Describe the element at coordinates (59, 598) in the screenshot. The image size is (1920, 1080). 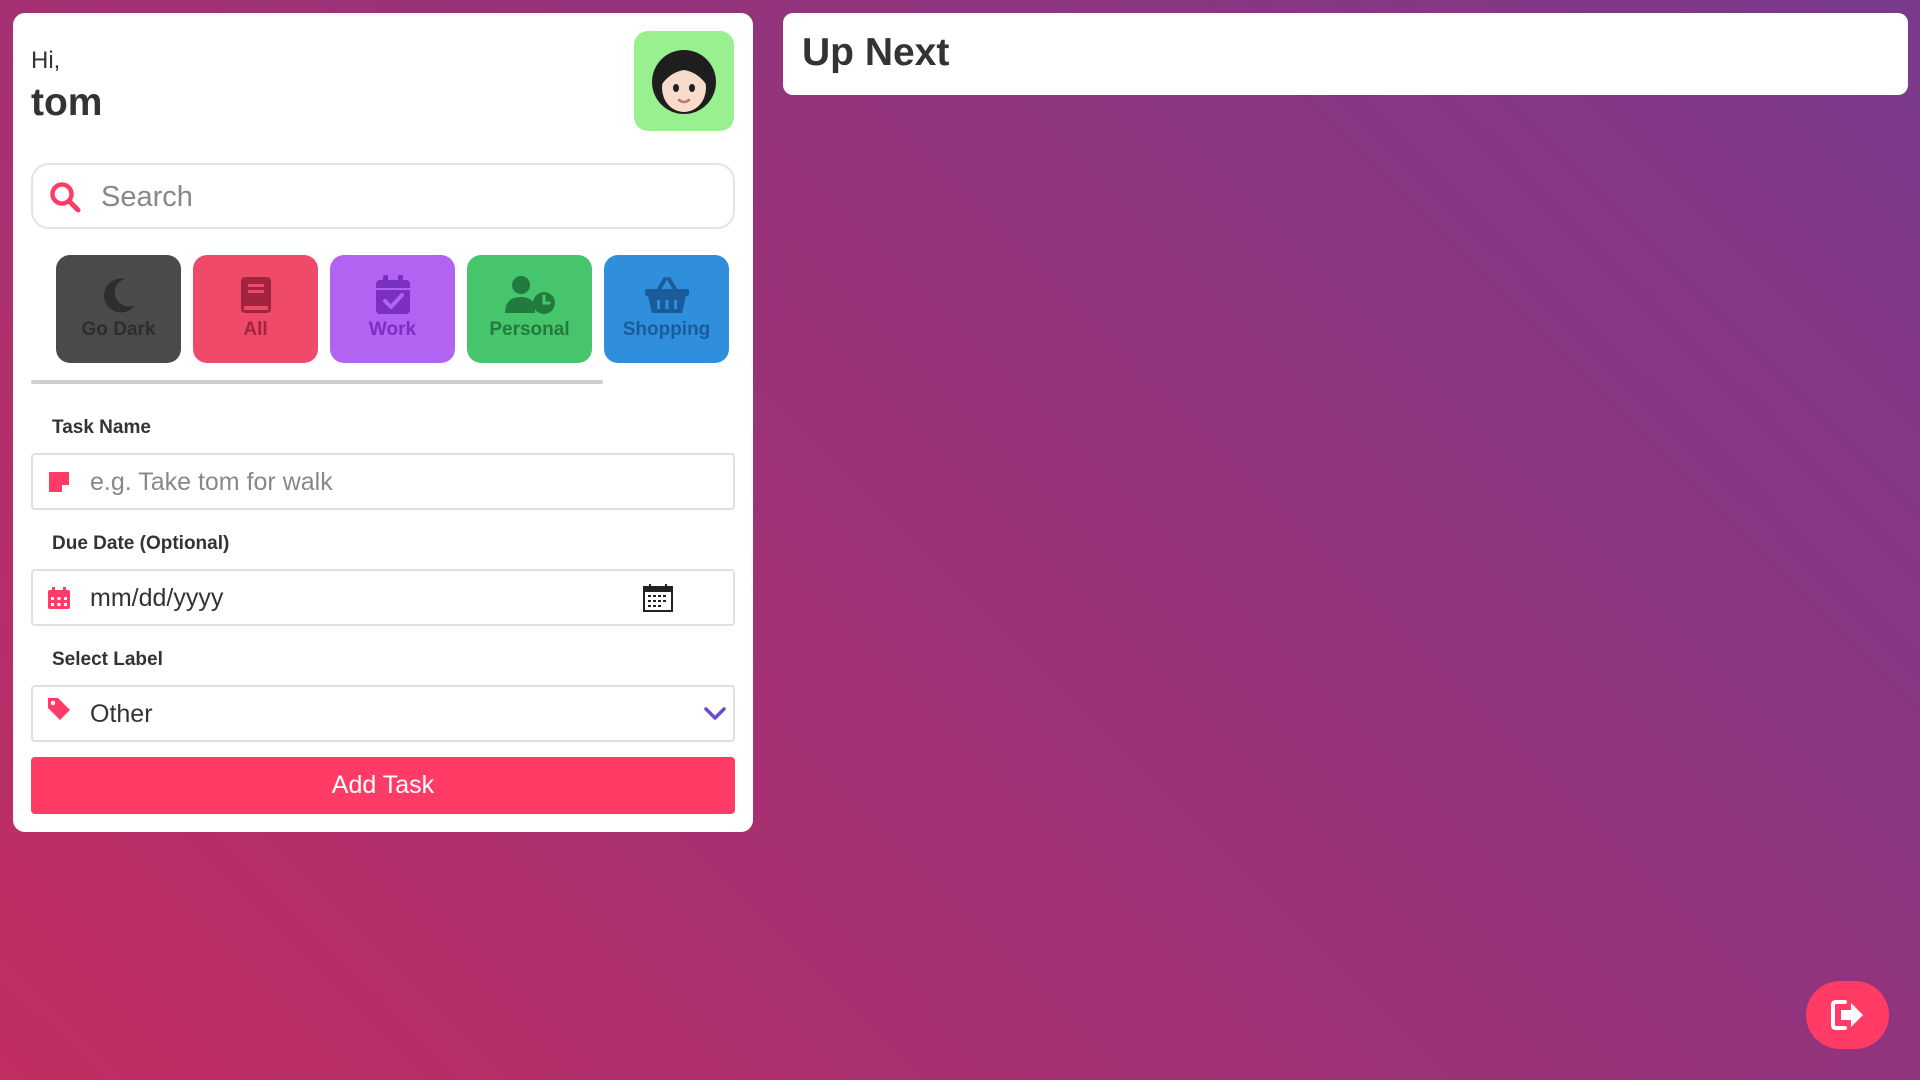
I see `calendar-icon` at that location.